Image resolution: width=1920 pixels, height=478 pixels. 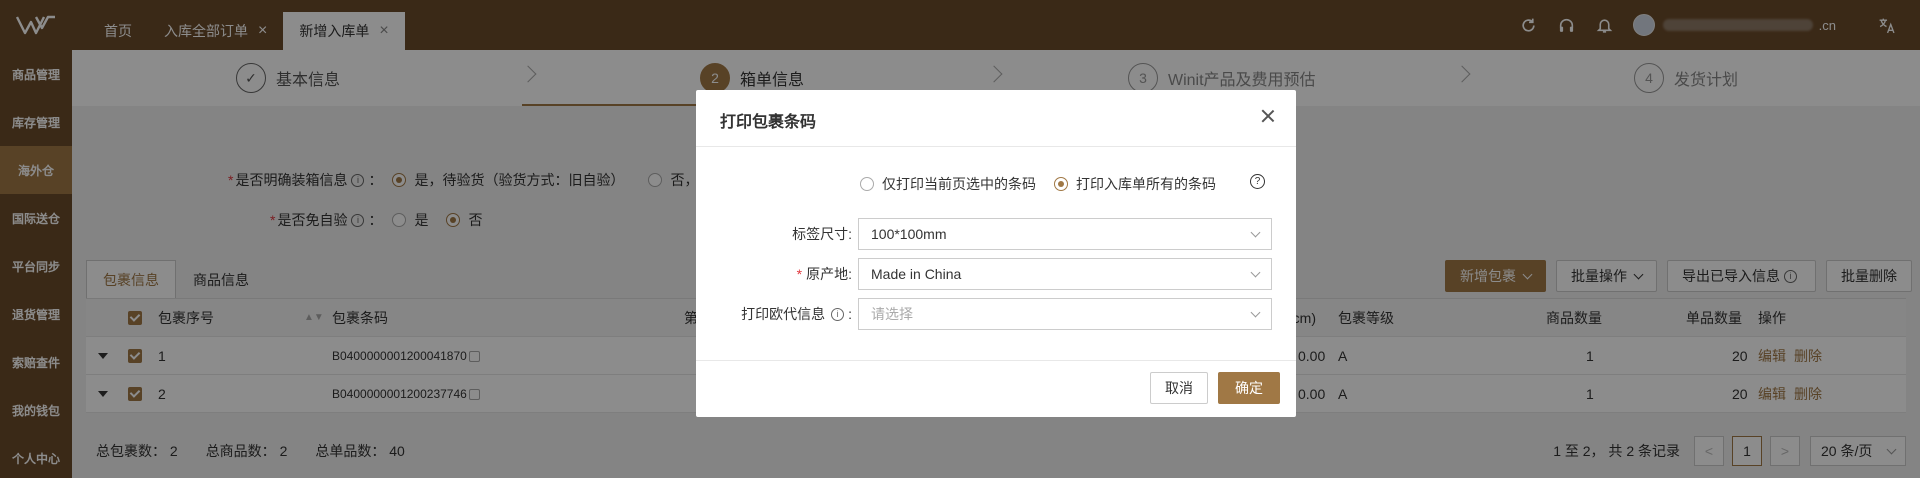 I want to click on dialog-title: 打印包裹条码, so click(x=768, y=122).